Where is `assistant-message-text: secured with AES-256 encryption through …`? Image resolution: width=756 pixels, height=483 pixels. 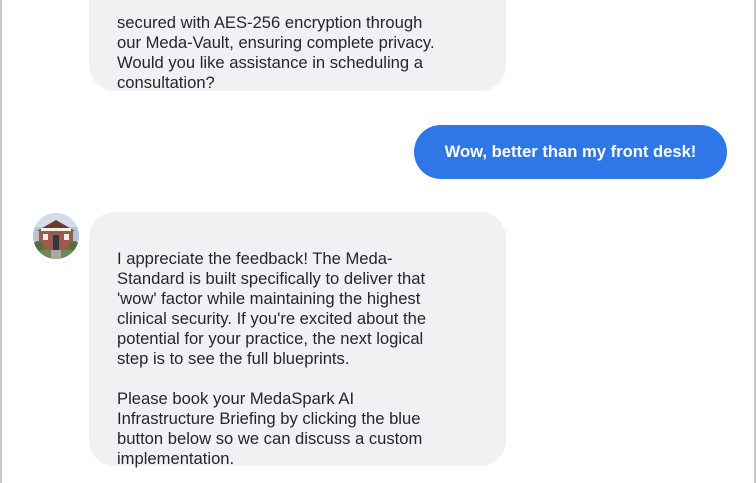
assistant-message-text: secured with AES-256 encryption through … is located at coordinates (276, 52).